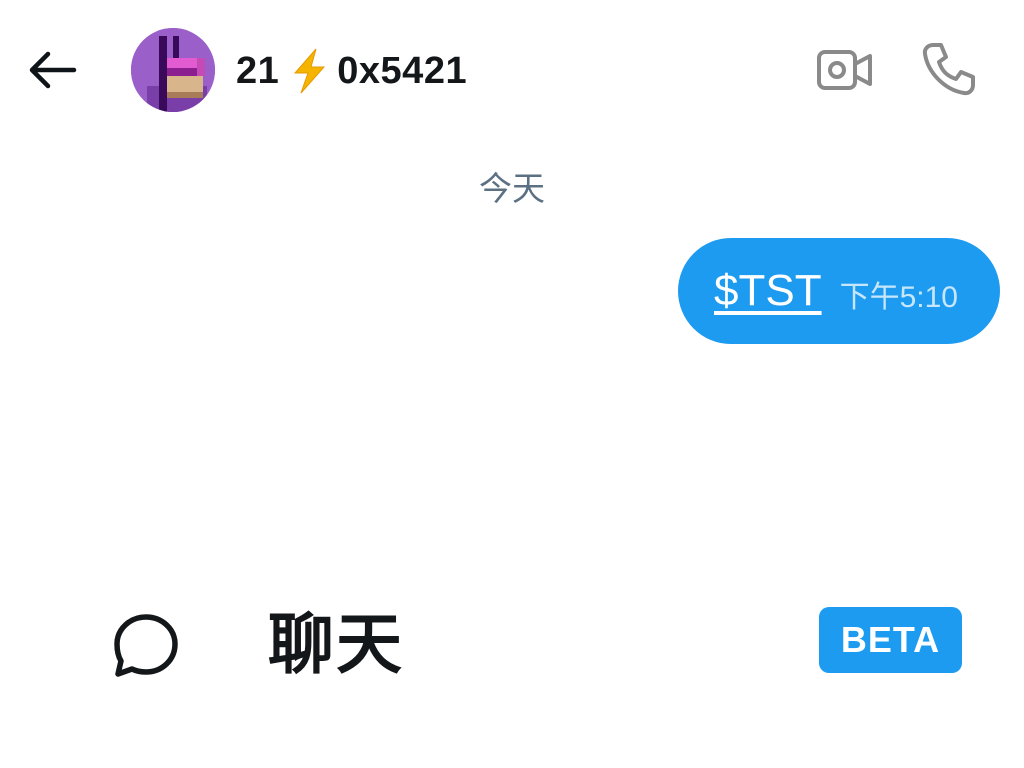 This screenshot has width=1024, height=768. What do you see at coordinates (512, 188) in the screenshot?
I see `date-separator: 今天` at bounding box center [512, 188].